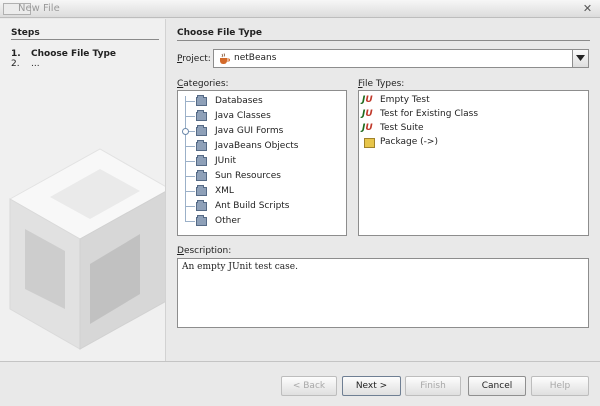  Describe the element at coordinates (383, 293) in the screenshot. I see `description-box: An empty JUnit test case.` at that location.